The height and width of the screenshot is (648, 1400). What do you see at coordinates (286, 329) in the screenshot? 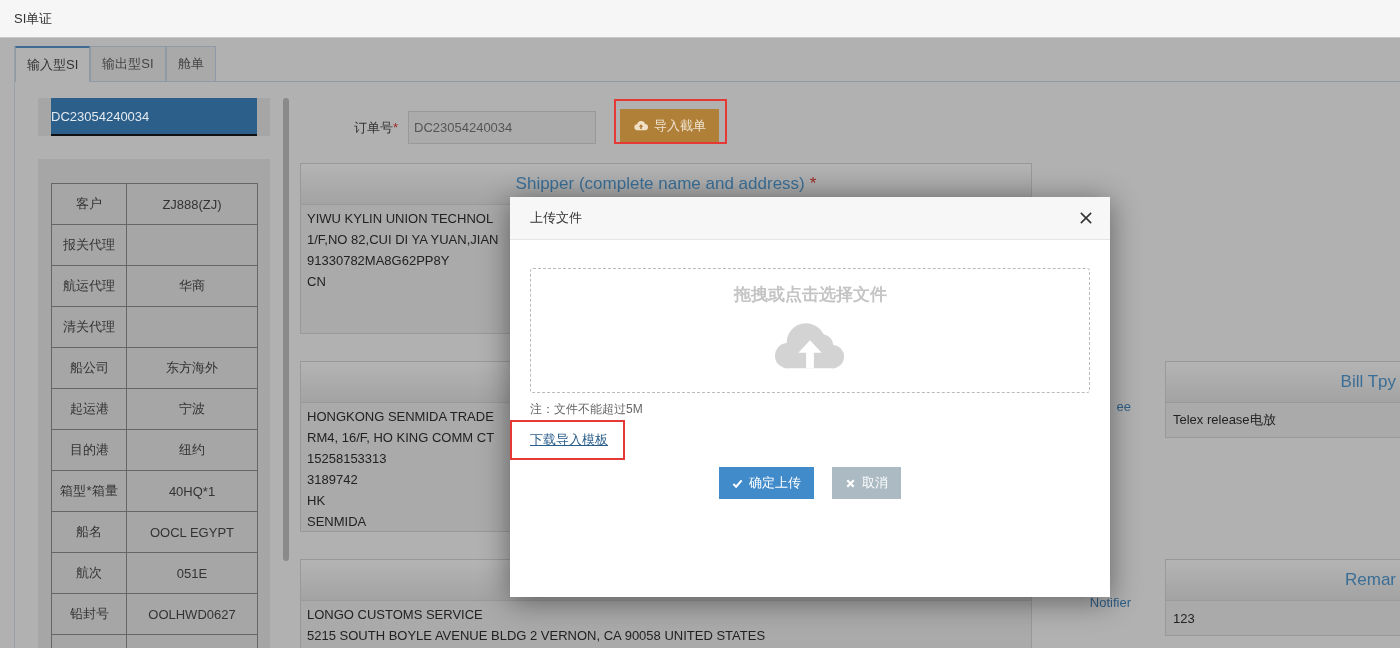
I see `scrollbar` at bounding box center [286, 329].